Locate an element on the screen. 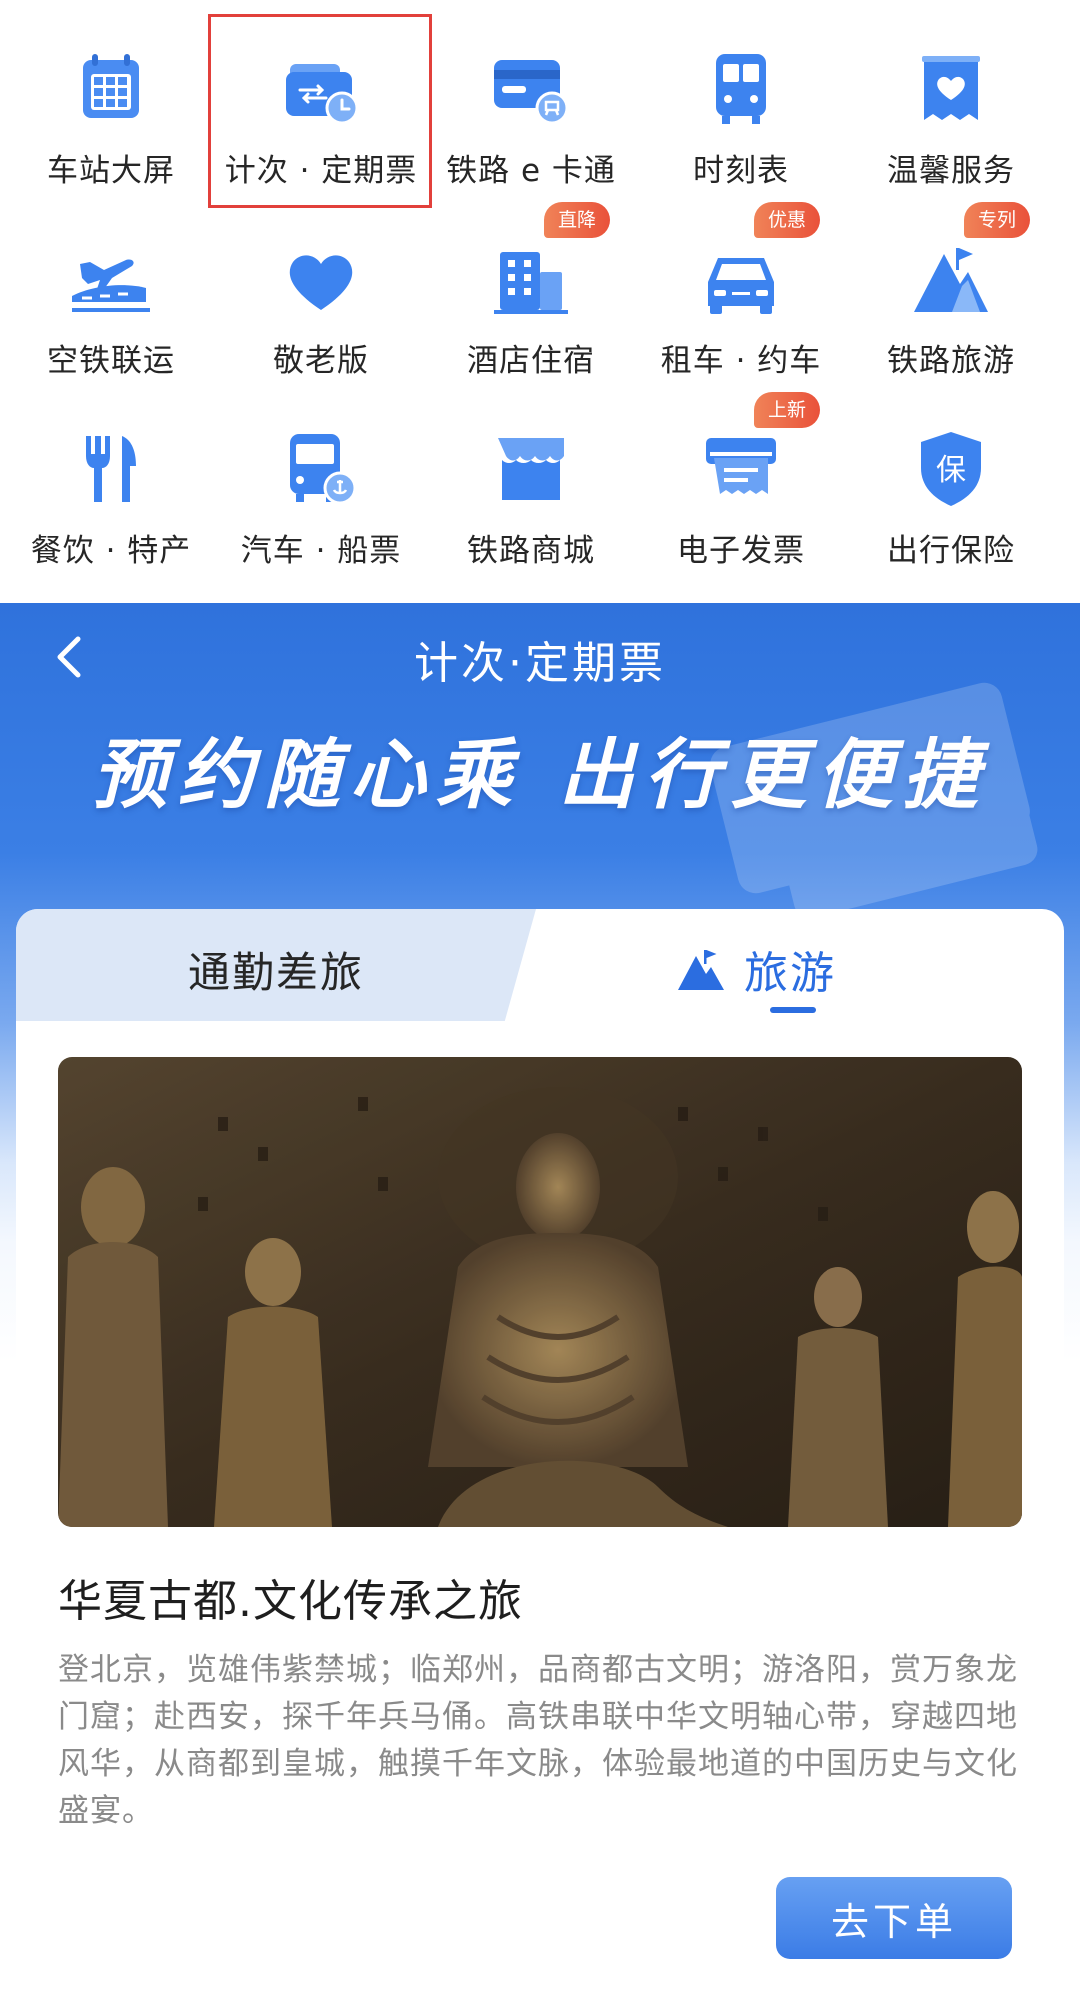 Image resolution: width=1080 pixels, height=1994 pixels. promo-badge: 优惠 is located at coordinates (787, 220).